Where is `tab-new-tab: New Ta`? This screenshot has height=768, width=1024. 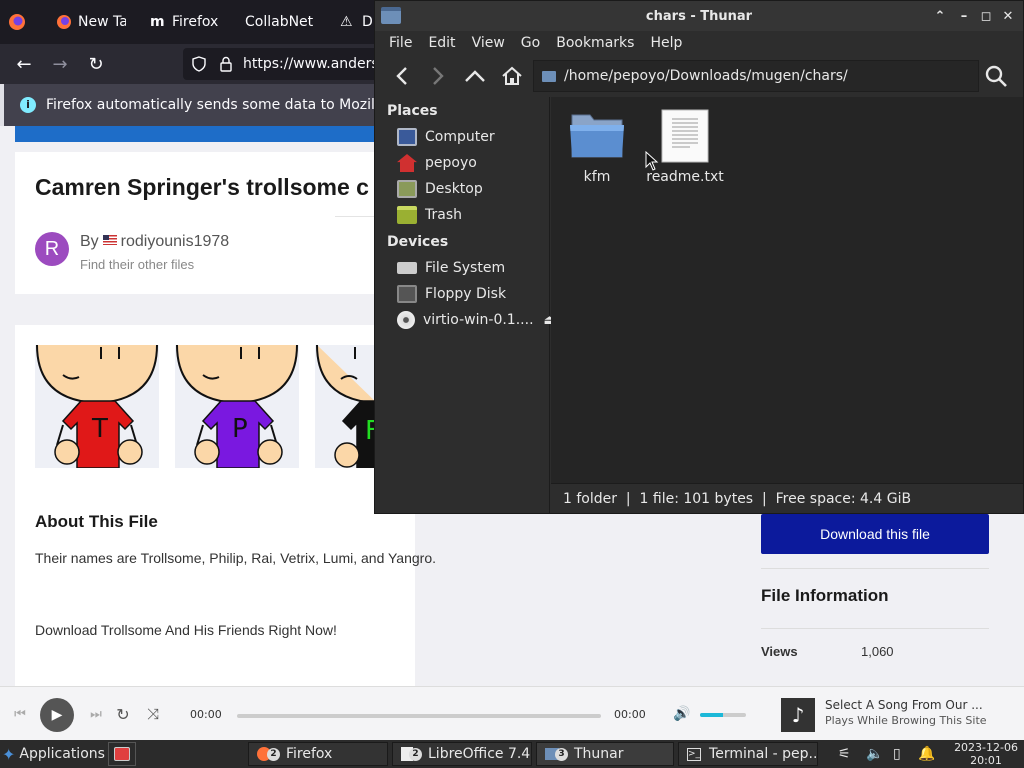
tab-new-tab: New Ta is located at coordinates (91, 22).